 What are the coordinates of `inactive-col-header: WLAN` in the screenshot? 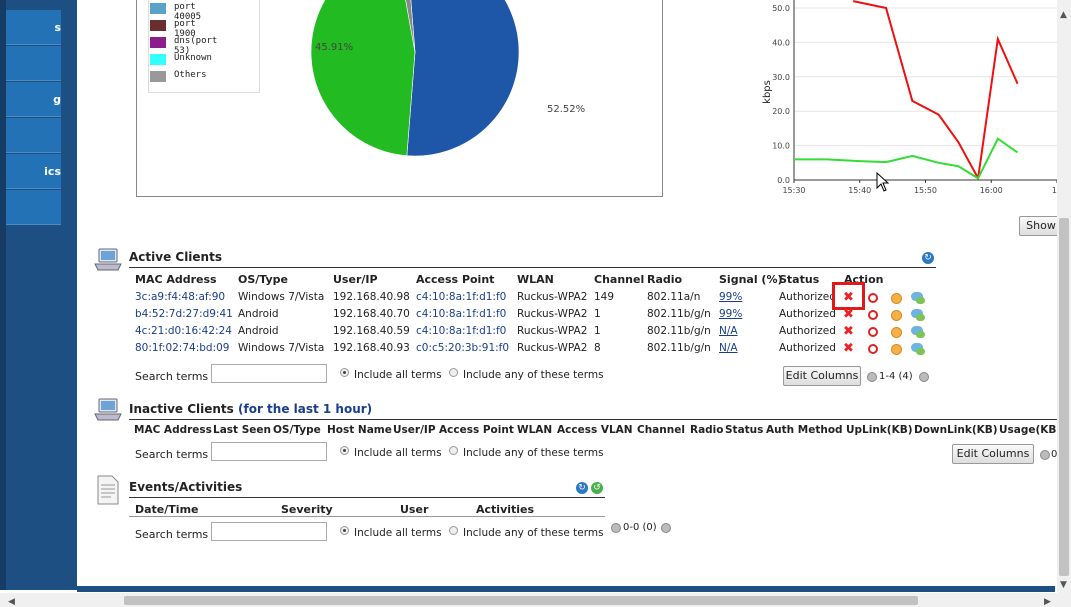 It's located at (534, 430).